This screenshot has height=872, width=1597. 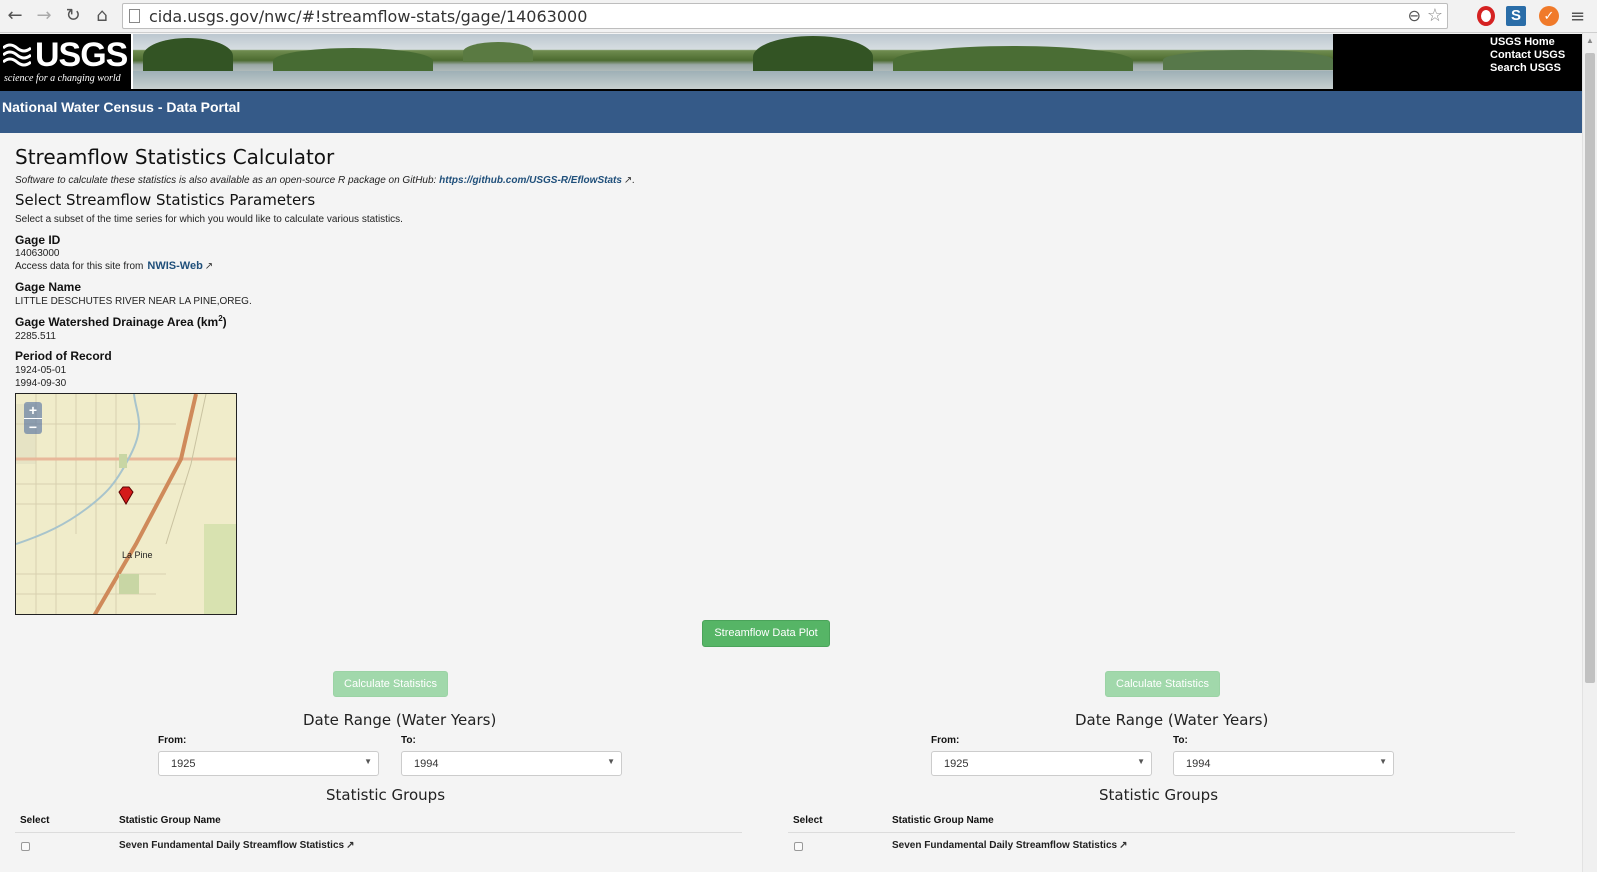 What do you see at coordinates (1180, 740) in the screenshot?
I see `to-label-right: To:` at bounding box center [1180, 740].